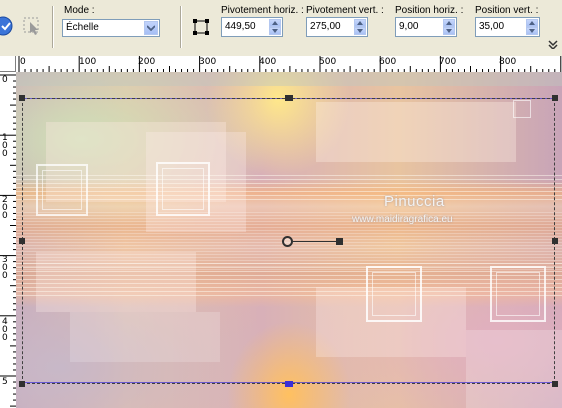  I want to click on horizontal-ruler: 0 100 200 300 400 500 600 700 800, so click(289, 64).